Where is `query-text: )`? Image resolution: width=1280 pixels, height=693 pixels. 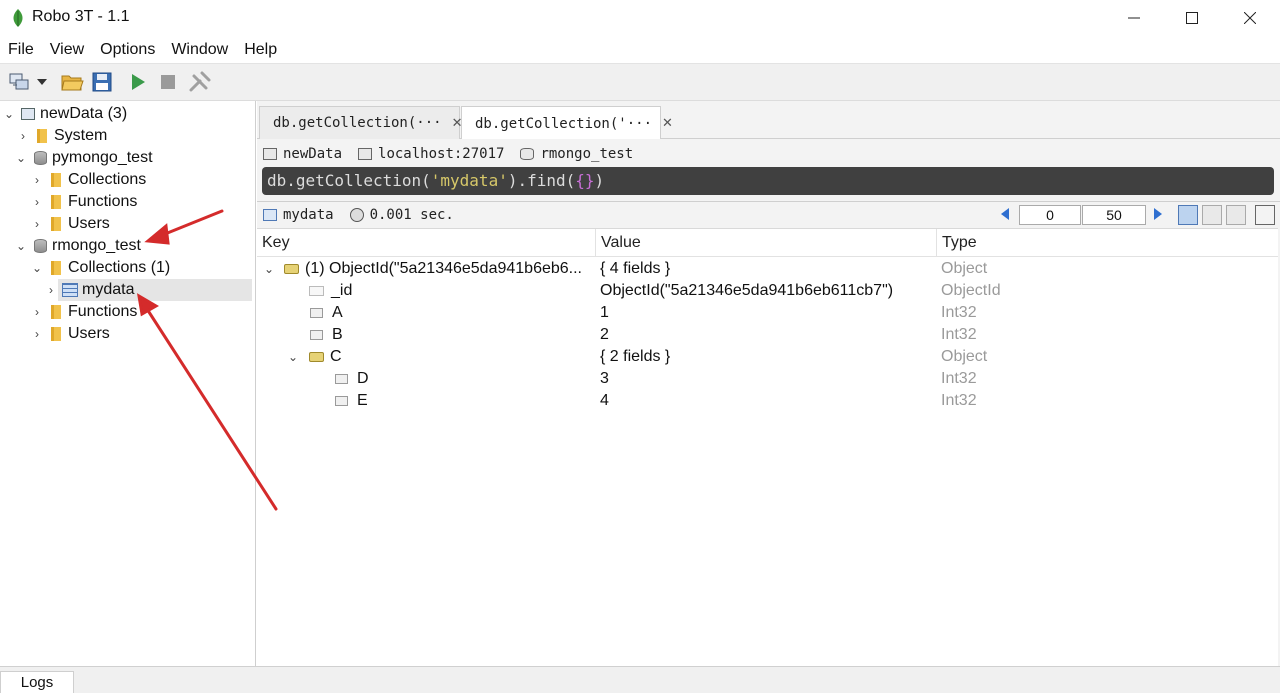 query-text: ) is located at coordinates (599, 180).